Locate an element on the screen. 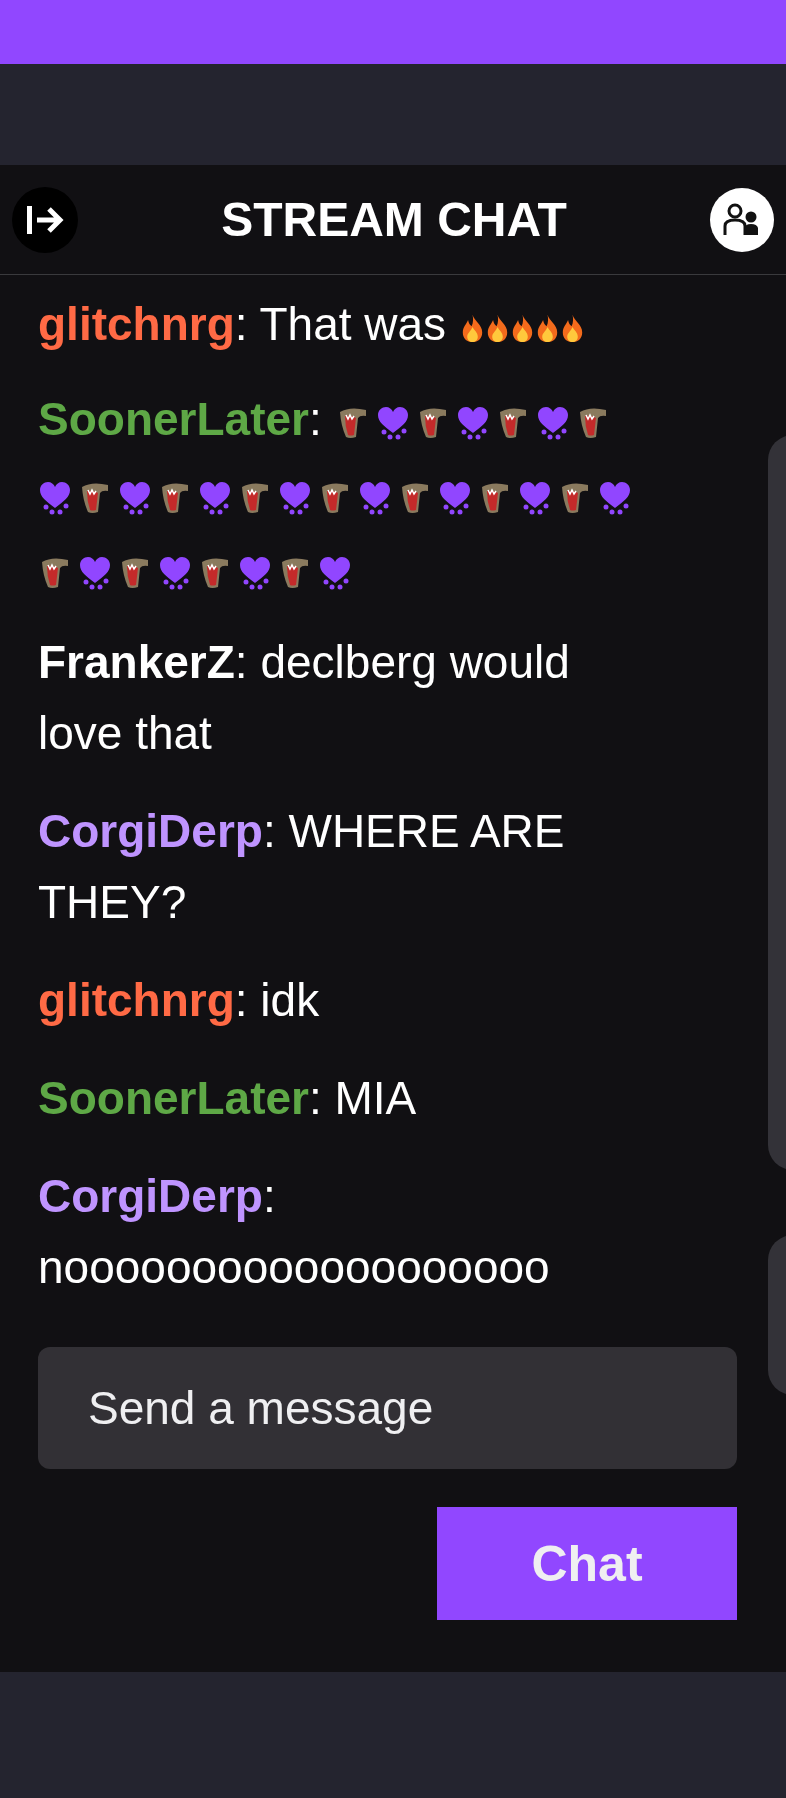 The height and width of the screenshot is (1798, 786). message-input: Send a message is located at coordinates (387, 1408).